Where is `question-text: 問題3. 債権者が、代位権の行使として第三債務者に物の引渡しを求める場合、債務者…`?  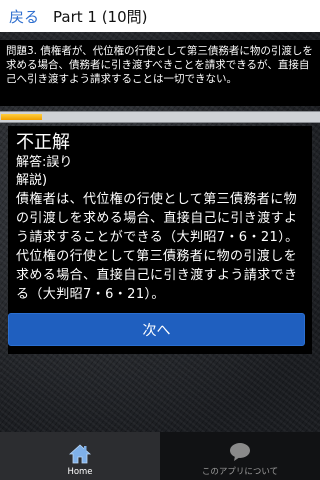
question-text: 問題3. 債権者が、代位権の行使として第三債務者に物の引渡しを求める場合、債務者… is located at coordinates (159, 65).